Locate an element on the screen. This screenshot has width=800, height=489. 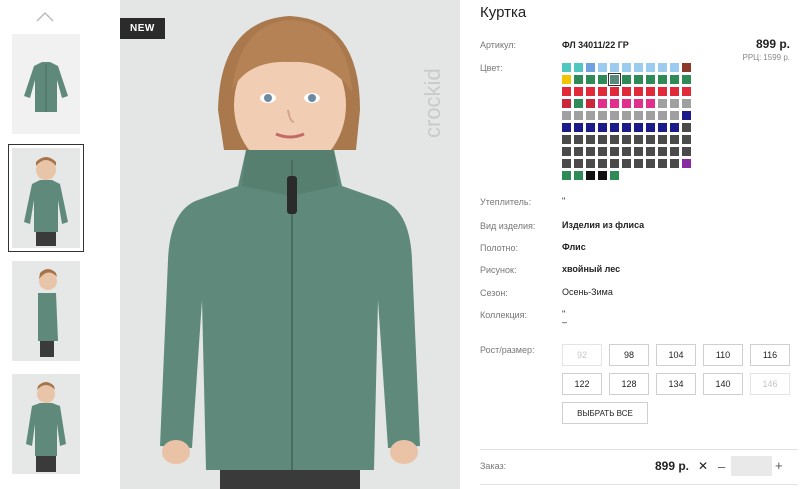
thumbnail-side-view is located at coordinates (46, 311).